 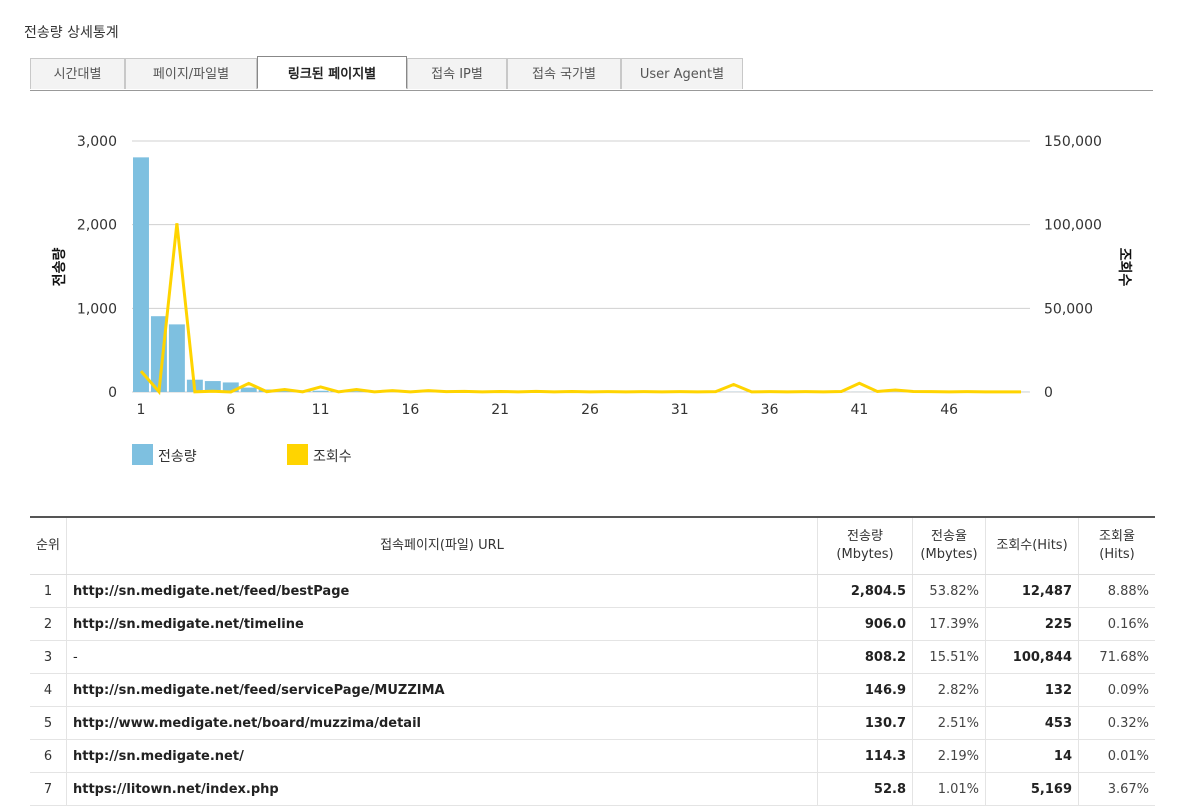 What do you see at coordinates (1124, 267) in the screenshot?
I see `y-right-axis-label: 조회수` at bounding box center [1124, 267].